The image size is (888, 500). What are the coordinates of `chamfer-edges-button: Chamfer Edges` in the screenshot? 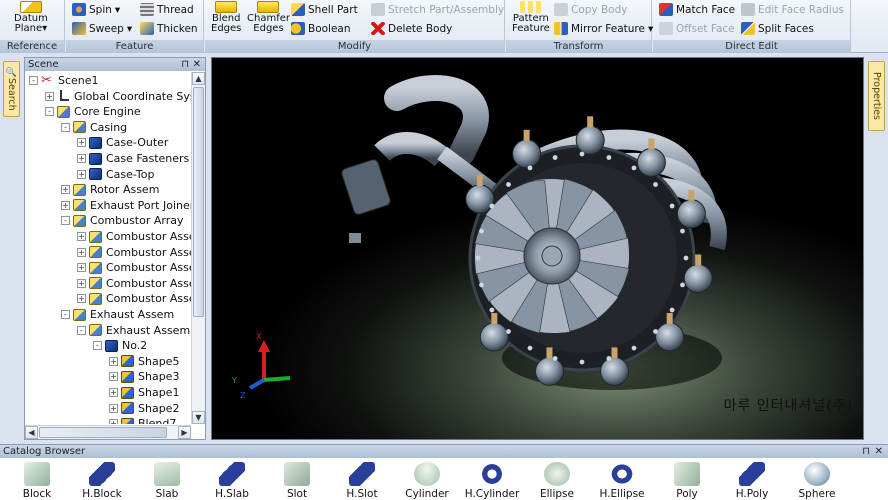 It's located at (268, 17).